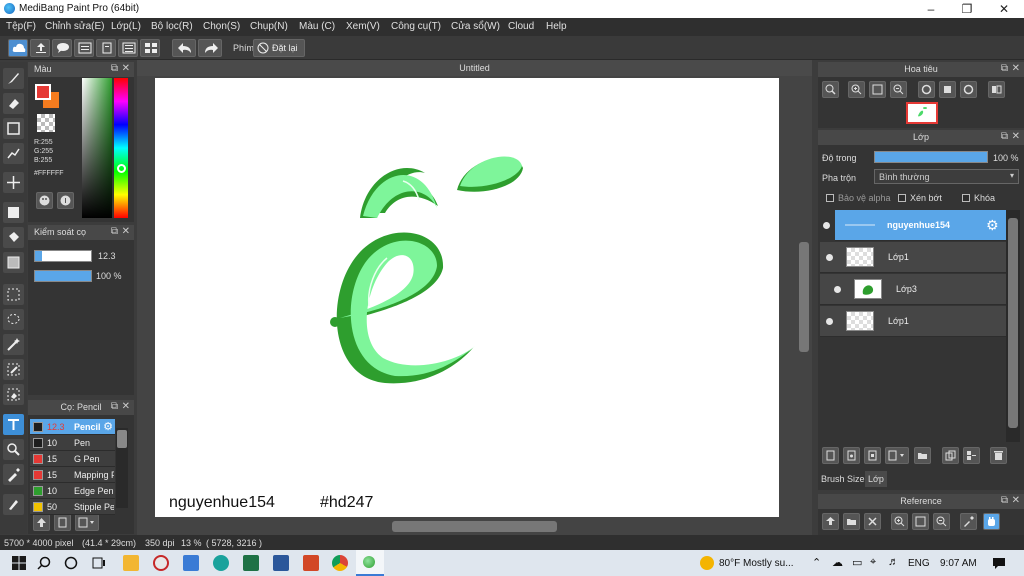 The height and width of the screenshot is (576, 1024). I want to click on tab-brush-size: Brush Size, so click(843, 479).